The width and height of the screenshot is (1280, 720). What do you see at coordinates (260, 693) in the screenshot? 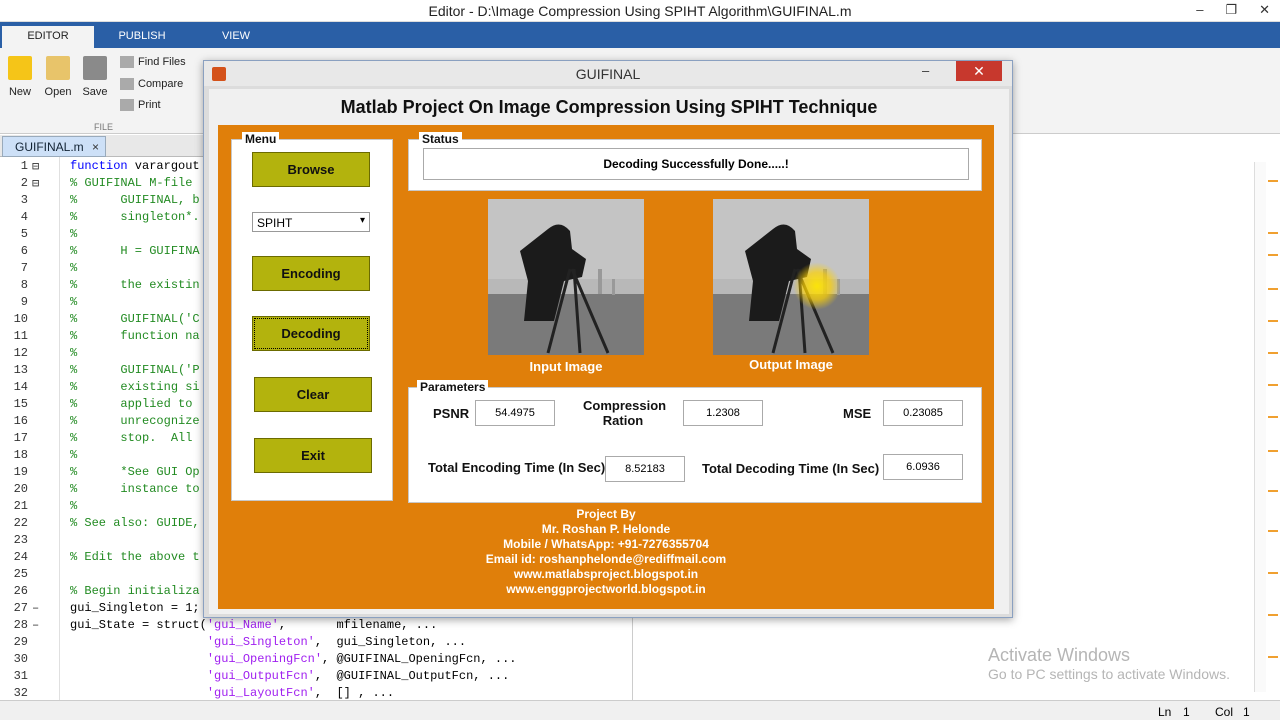
I see `code-token: 'gui_LayoutFcn'` at bounding box center [260, 693].